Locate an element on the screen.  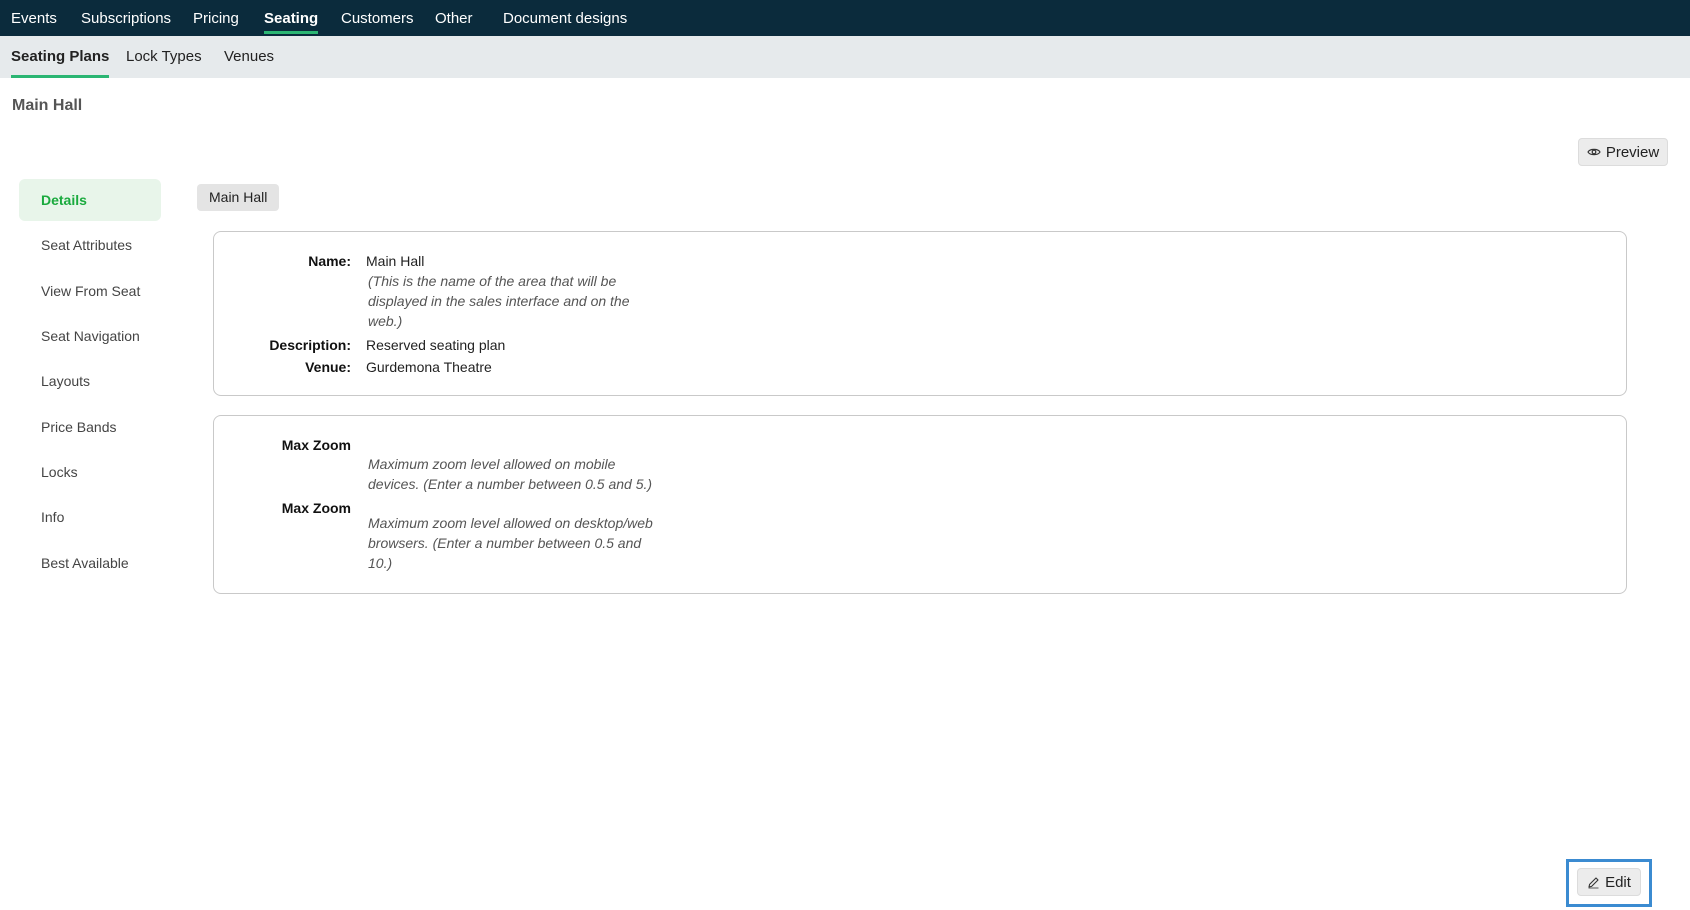
topnav-customers: Customers is located at coordinates (377, 18).